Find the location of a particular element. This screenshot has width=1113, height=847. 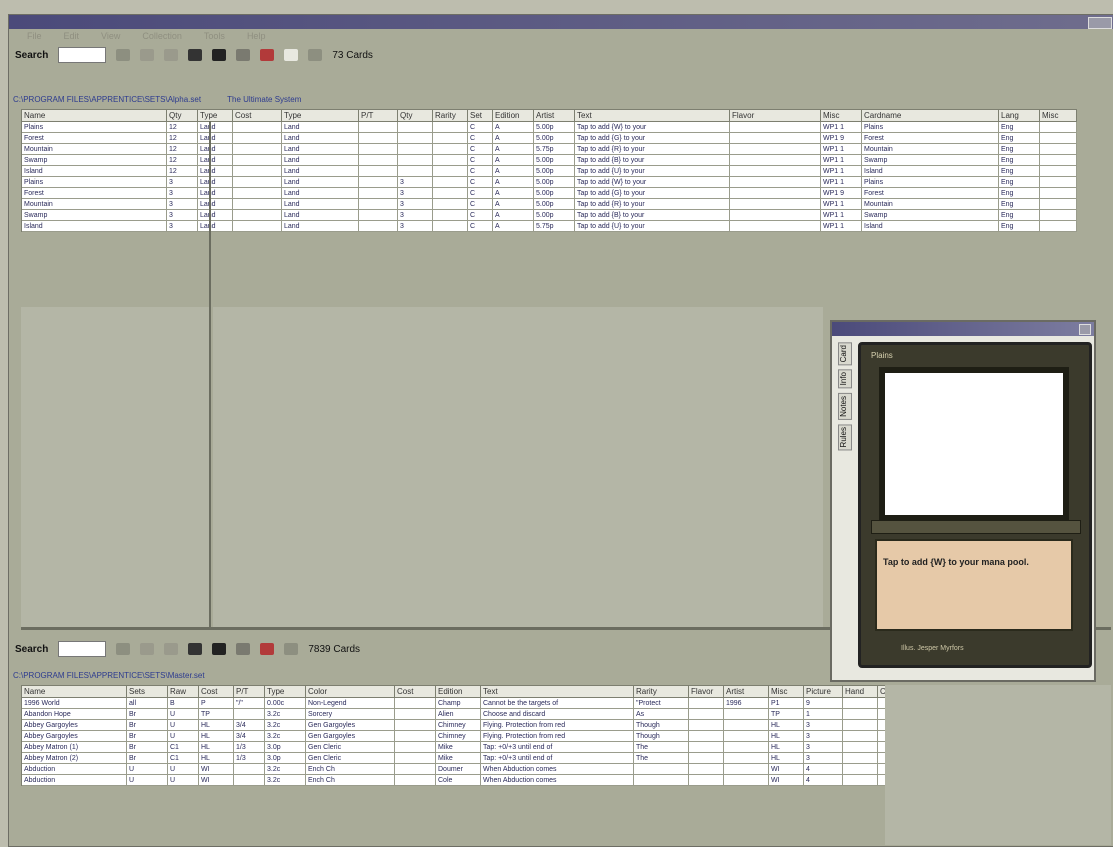

table-cell: Cannot be the targets of is located at coordinates (557, 703).